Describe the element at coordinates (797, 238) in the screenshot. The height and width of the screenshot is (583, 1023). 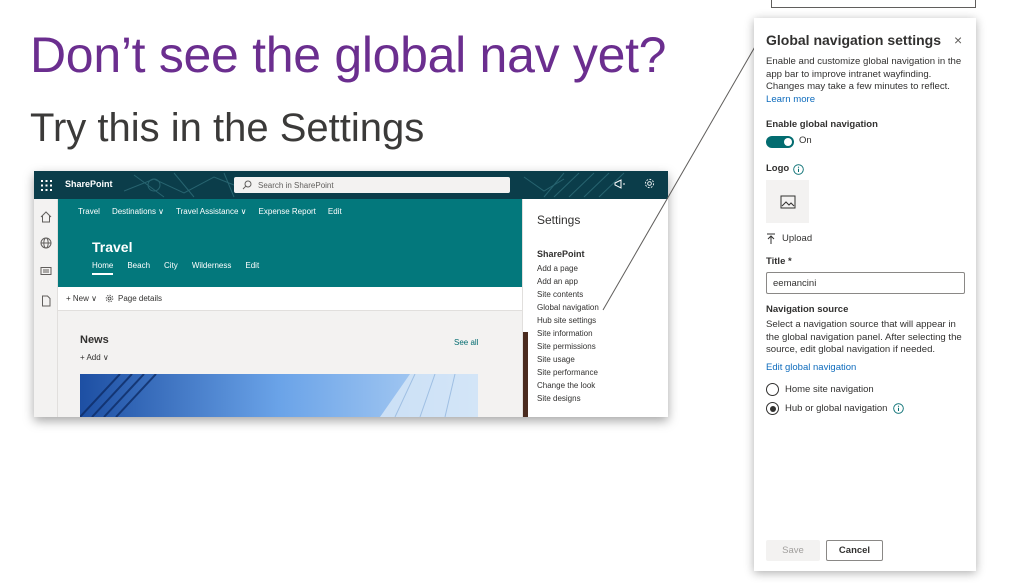
I see `upload-label: Upload` at that location.